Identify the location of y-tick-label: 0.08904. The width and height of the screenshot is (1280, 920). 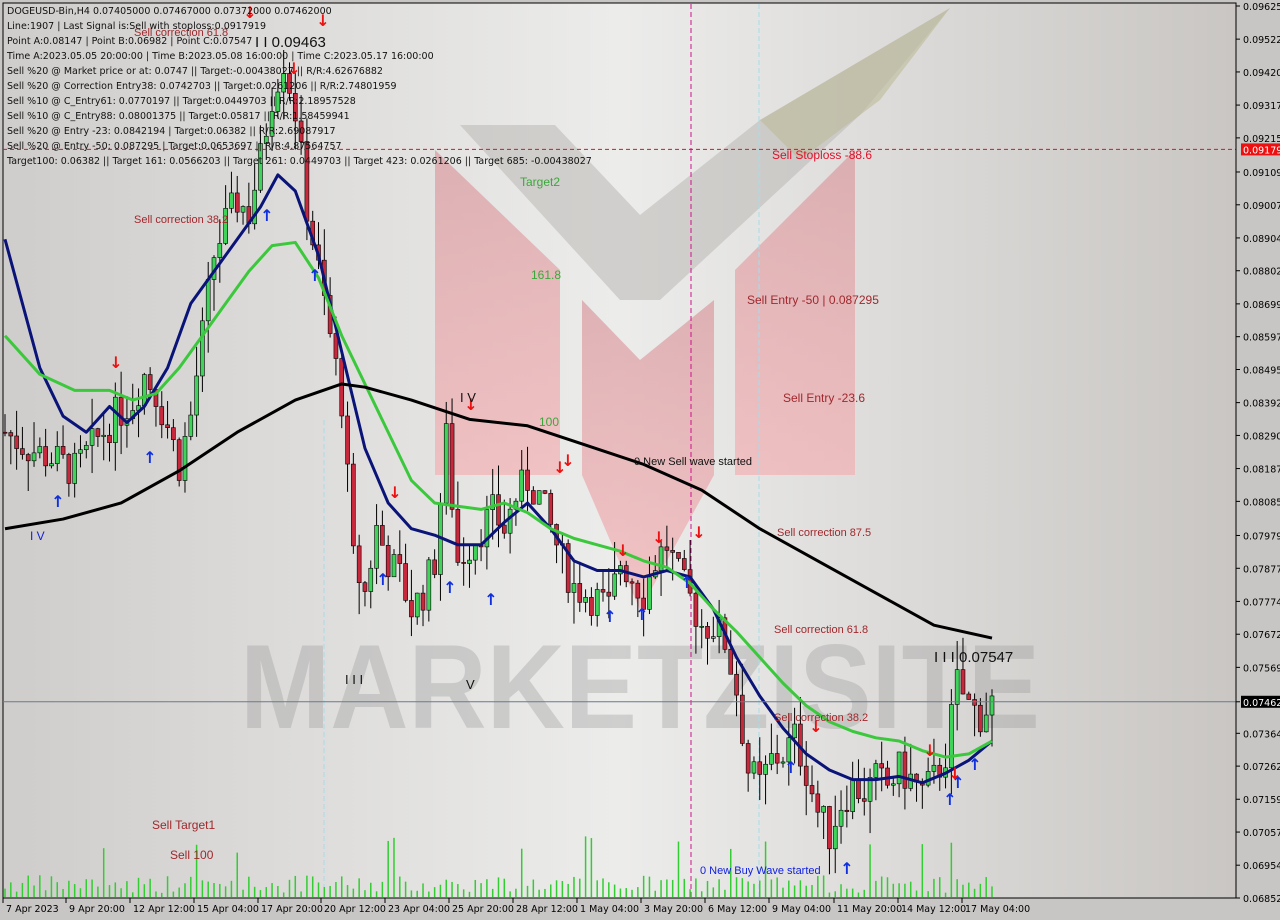
(1261, 239).